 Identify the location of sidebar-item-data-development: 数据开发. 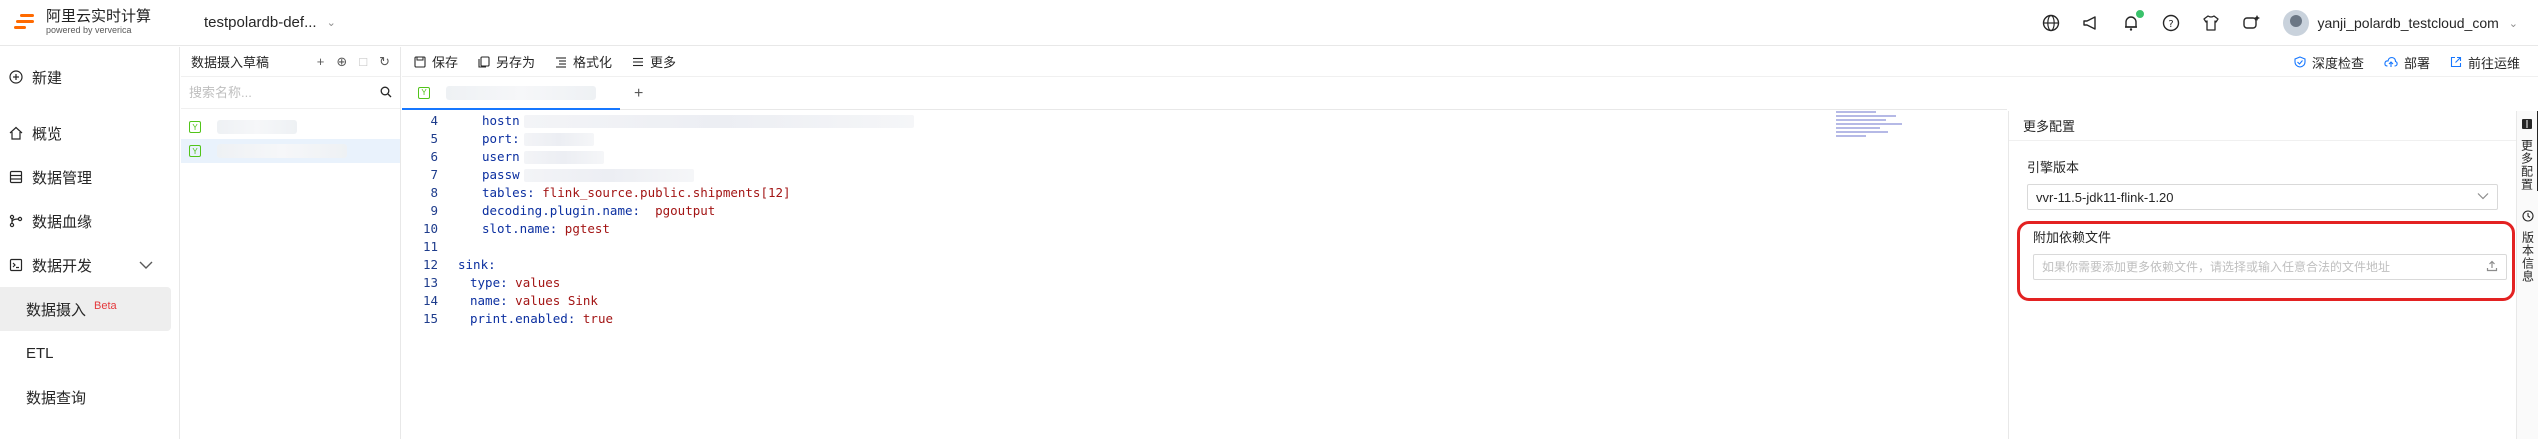
(89, 265).